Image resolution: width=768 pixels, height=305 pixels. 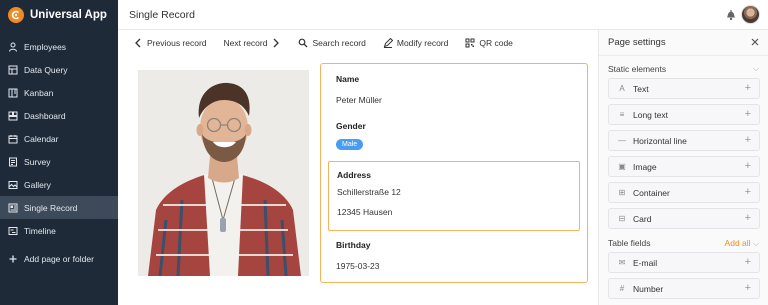 I want to click on sidebar-item-label: Kanban, so click(x=39, y=92).